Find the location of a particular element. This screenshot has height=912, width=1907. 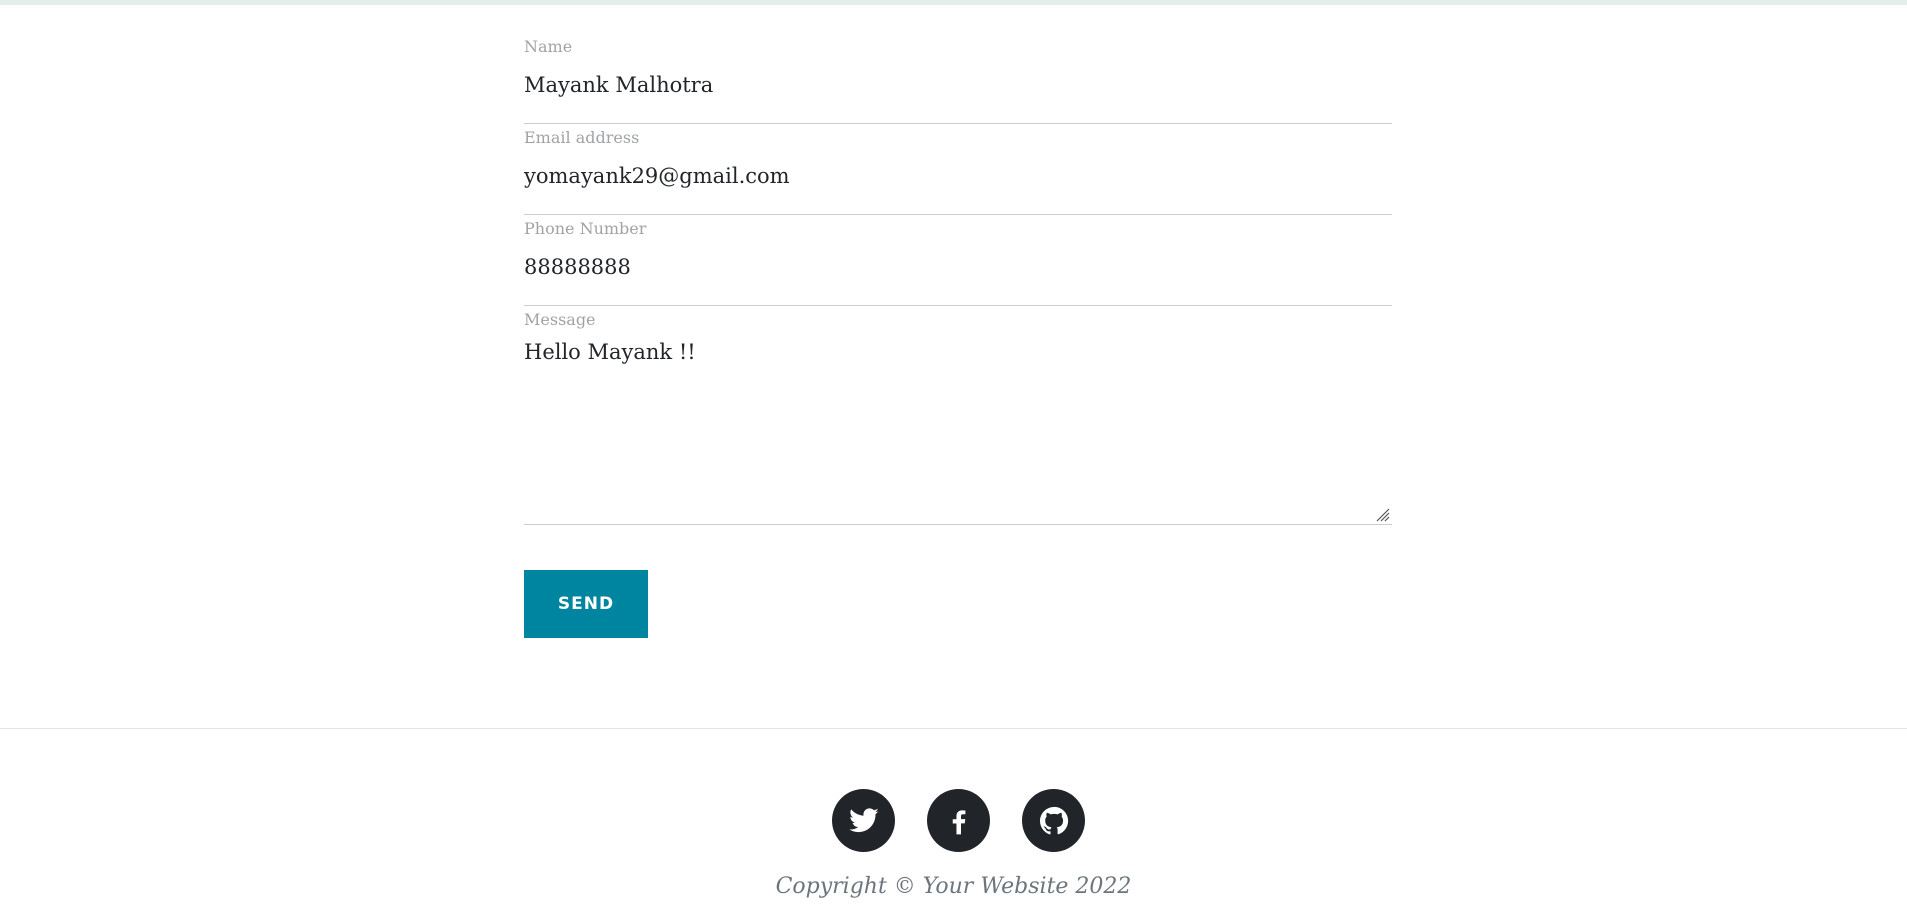

phone-field: Phone Number 88888888 is located at coordinates (958, 261).